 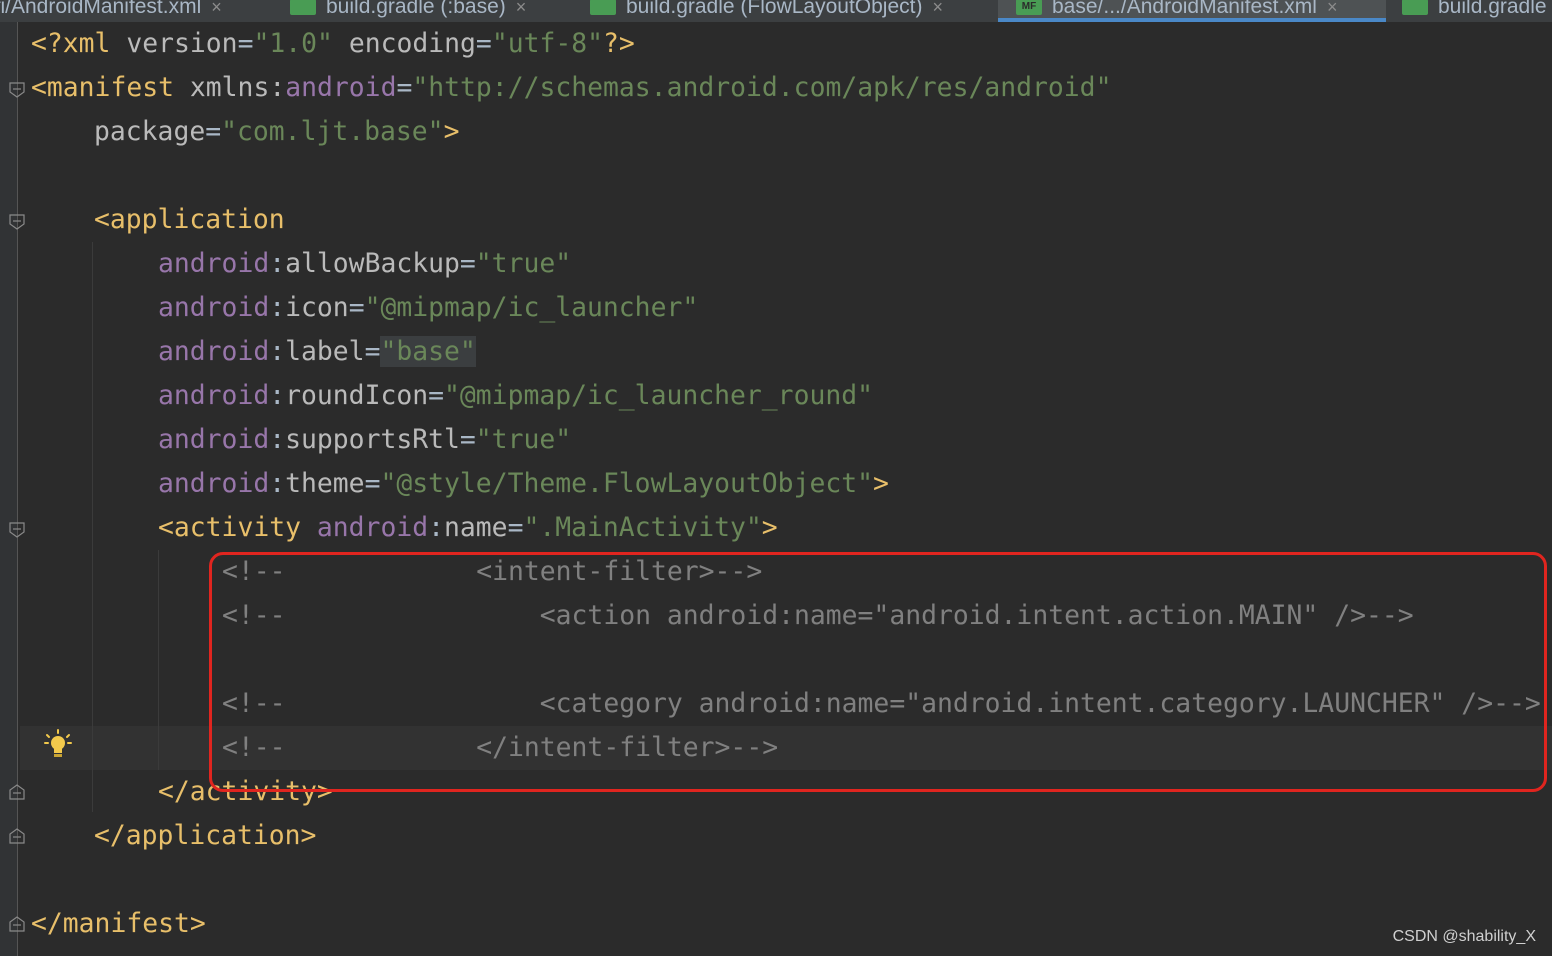 What do you see at coordinates (205, 835) in the screenshot?
I see `code-line-19: </application>` at bounding box center [205, 835].